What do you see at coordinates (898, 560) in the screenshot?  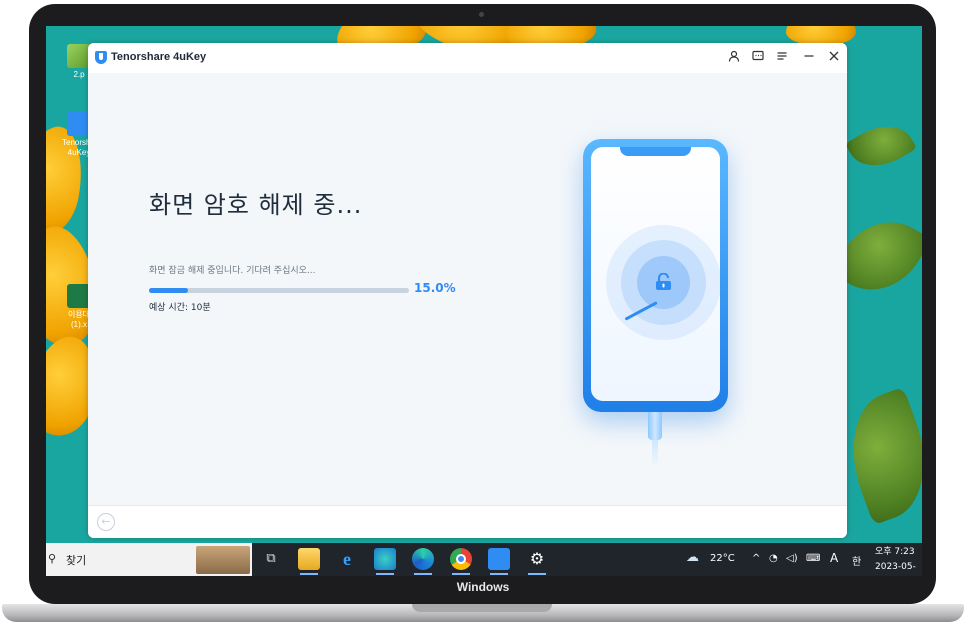 I see `system-clock: 오후 7:23 2023-05-02` at bounding box center [898, 560].